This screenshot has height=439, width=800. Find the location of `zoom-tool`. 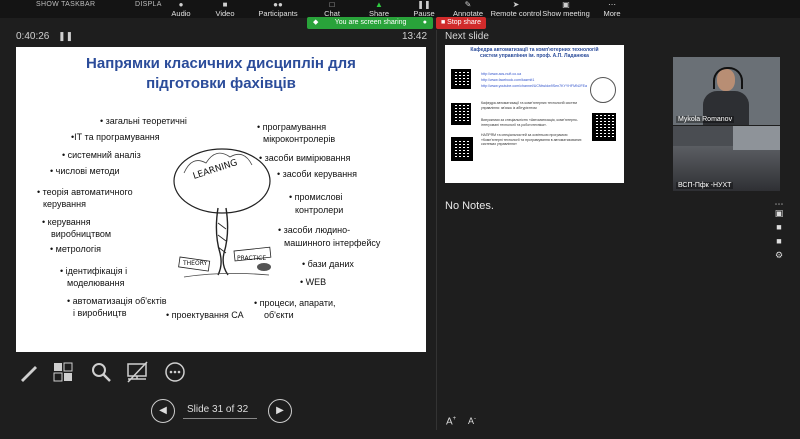

zoom-tool is located at coordinates (102, 373).